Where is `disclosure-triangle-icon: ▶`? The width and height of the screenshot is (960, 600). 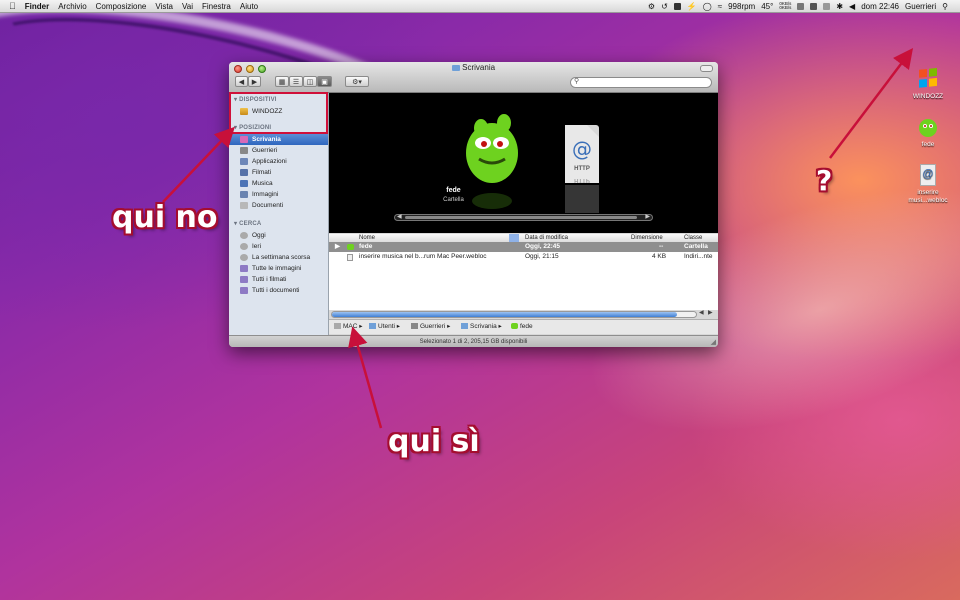 disclosure-triangle-icon: ▶ is located at coordinates (337, 247).